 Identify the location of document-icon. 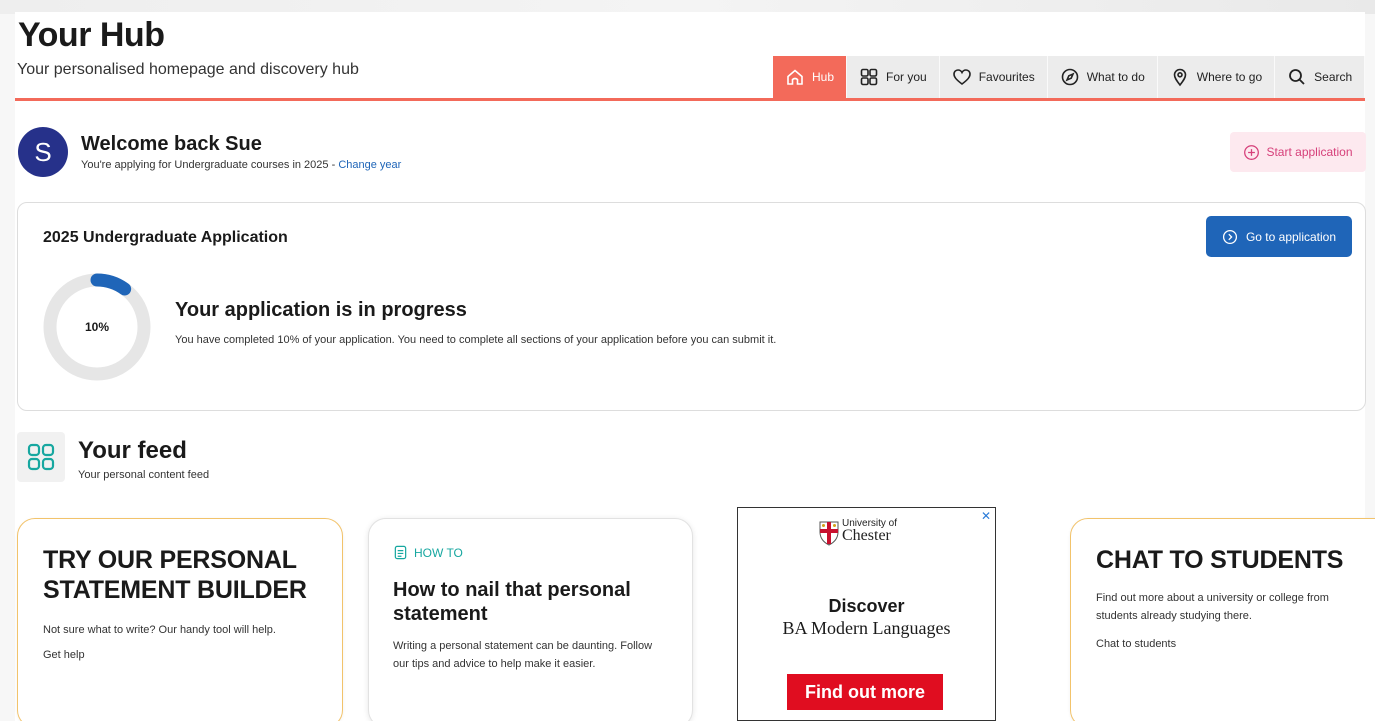
(400, 552).